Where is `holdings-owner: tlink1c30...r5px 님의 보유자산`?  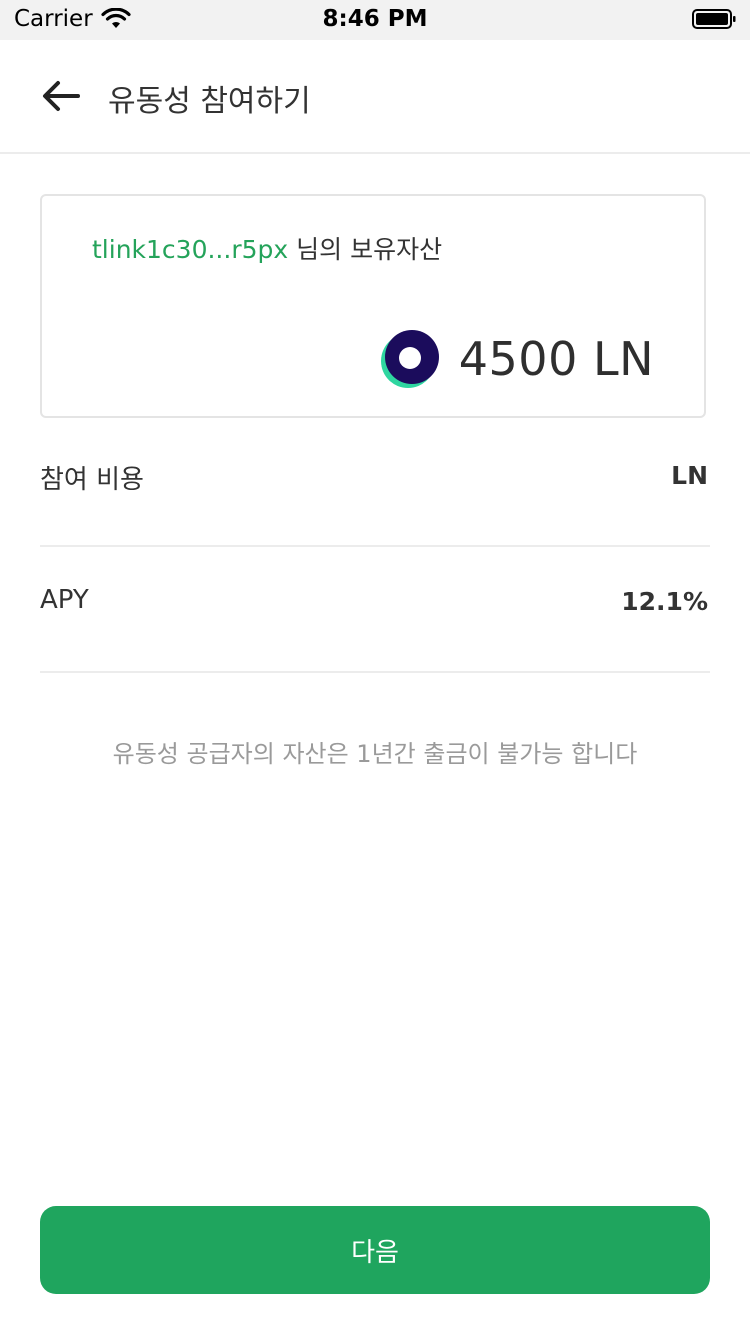 holdings-owner: tlink1c30...r5px 님의 보유자산 is located at coordinates (267, 248).